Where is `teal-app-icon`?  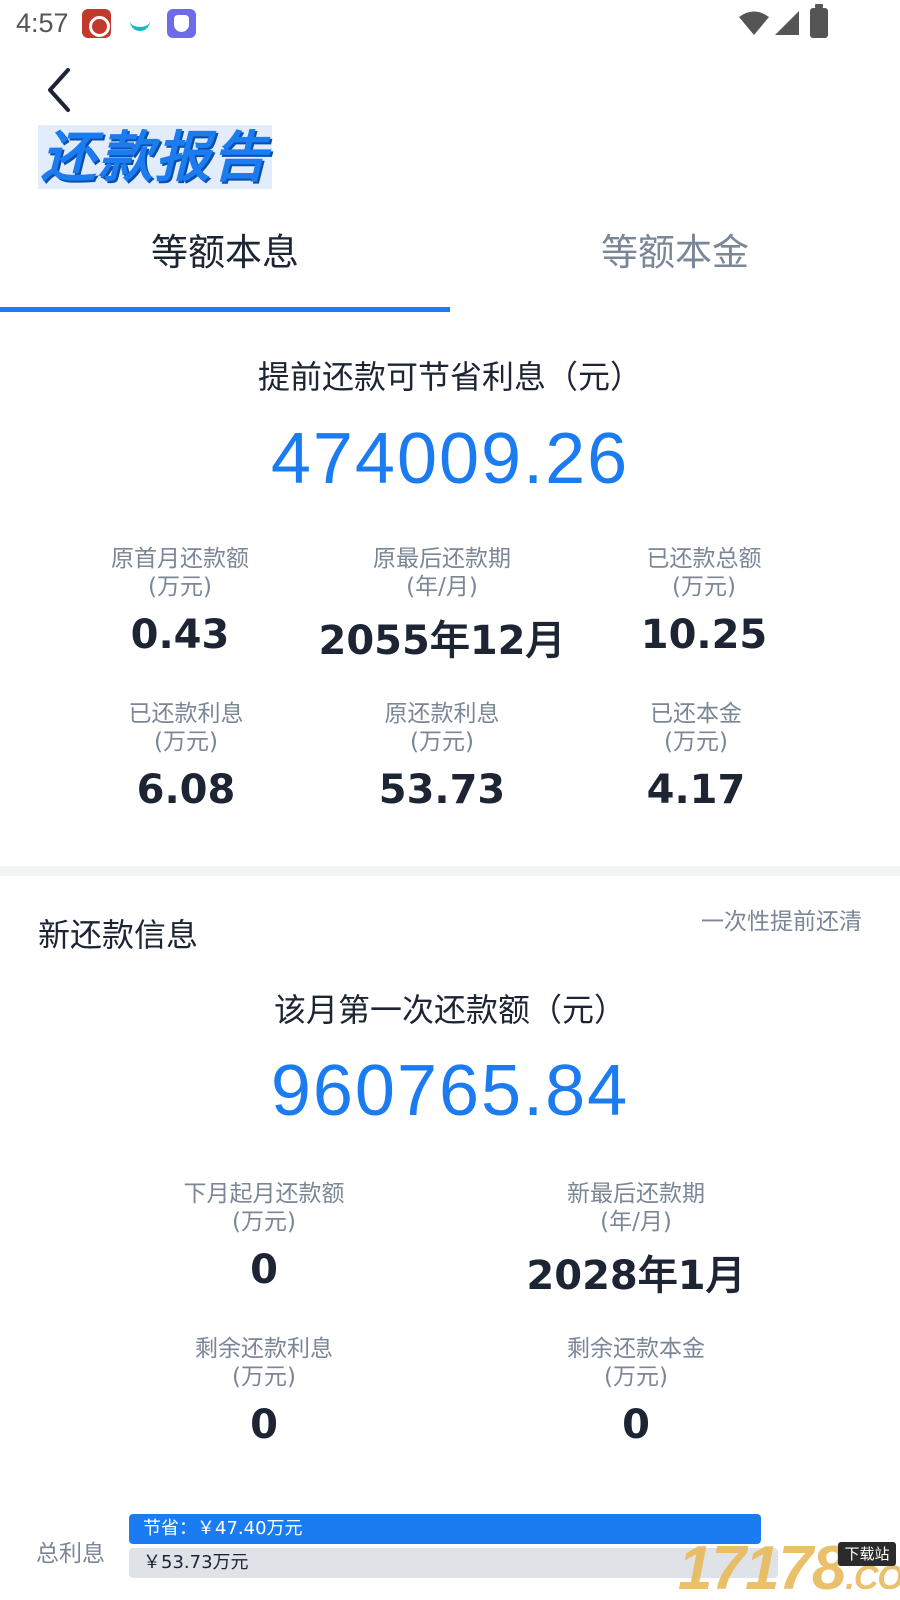
teal-app-icon is located at coordinates (142, 23).